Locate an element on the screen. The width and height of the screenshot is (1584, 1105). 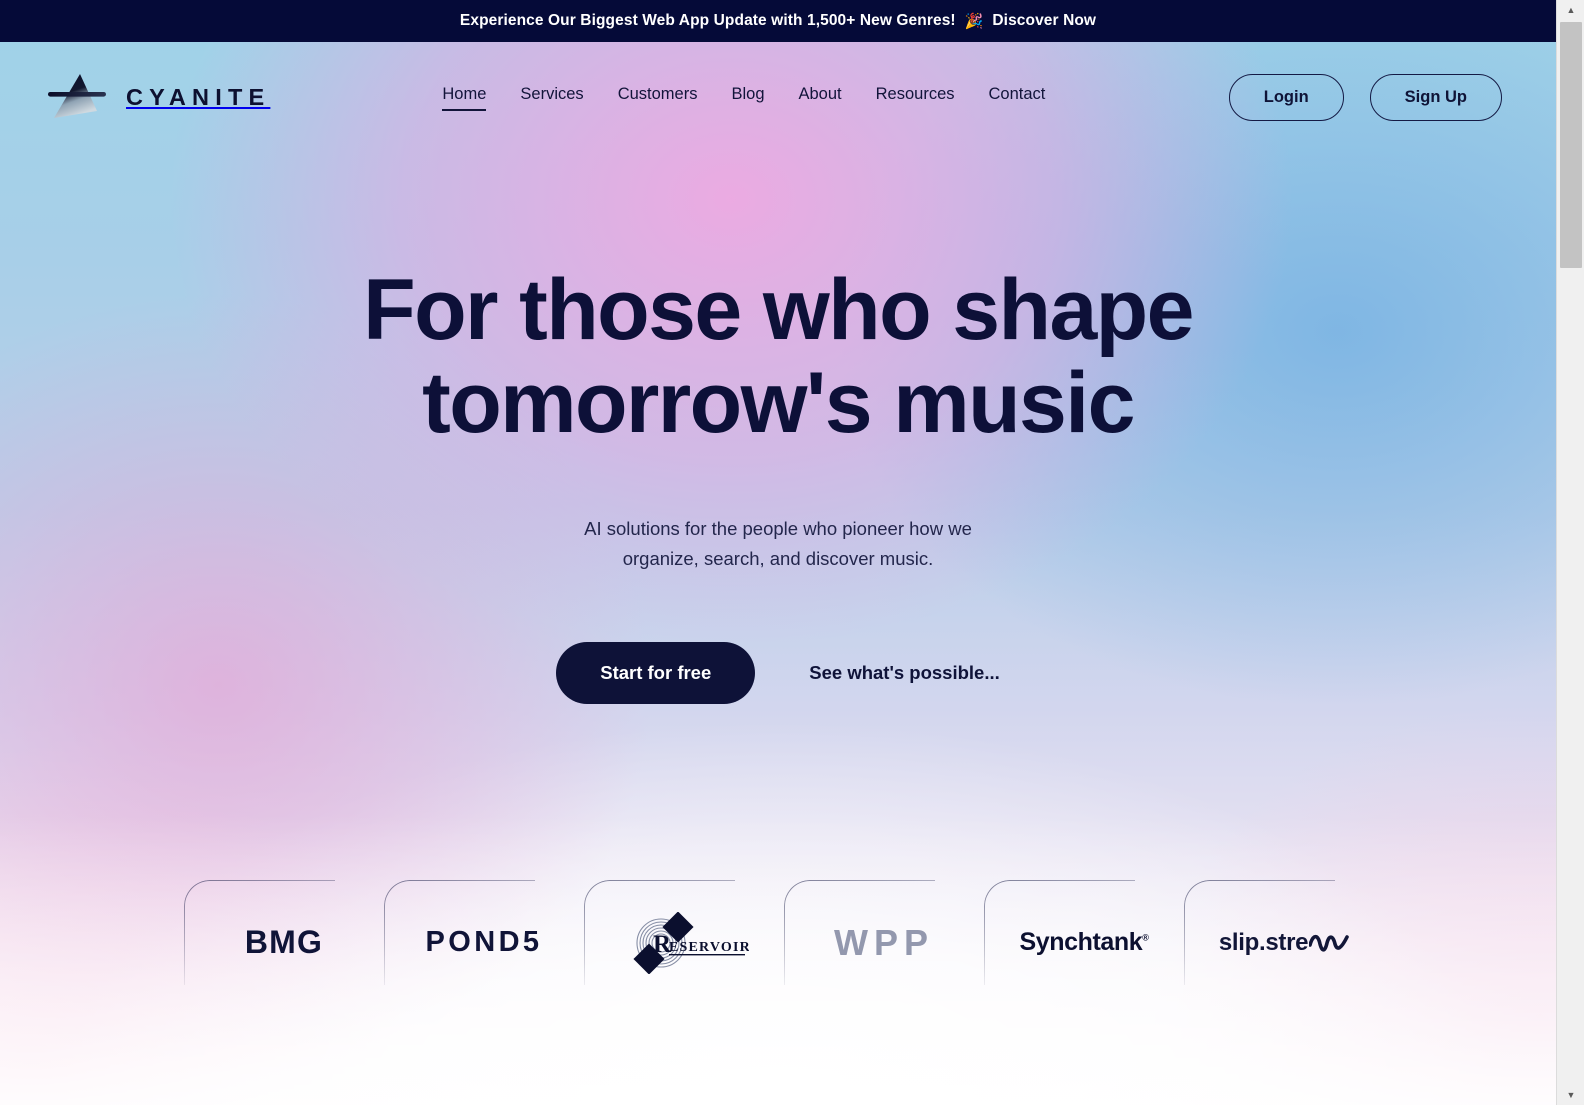
logo-card-bmg: BMG is located at coordinates (284, 931).